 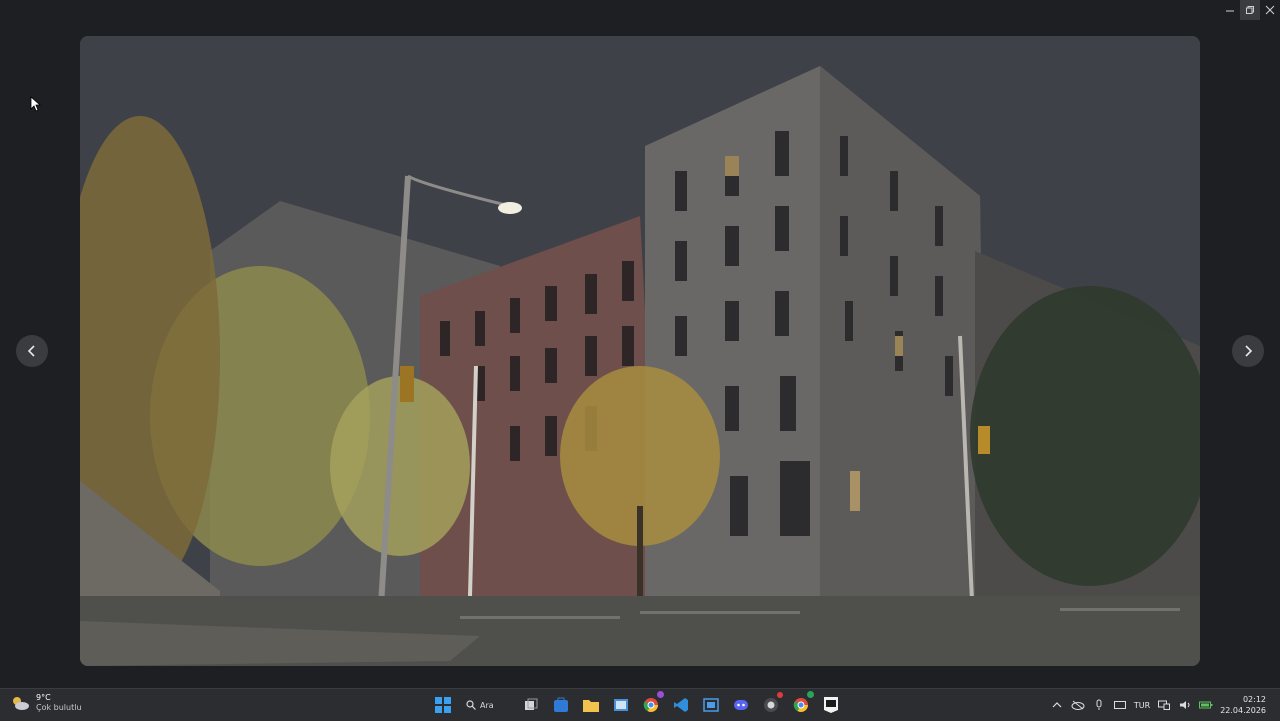 I want to click on github-app, so click(x=771, y=704).